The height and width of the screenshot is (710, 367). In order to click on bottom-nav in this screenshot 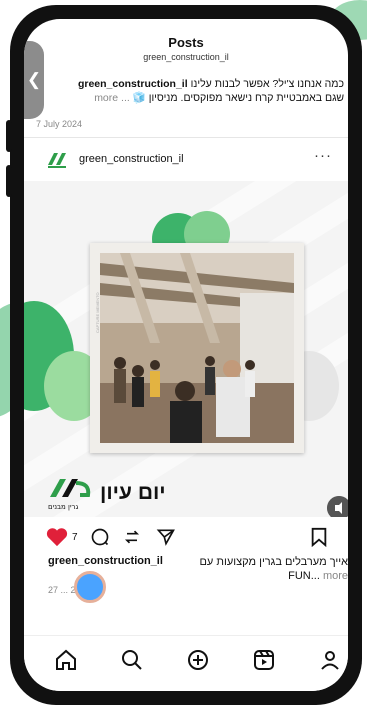, I will do `click(186, 663)`.